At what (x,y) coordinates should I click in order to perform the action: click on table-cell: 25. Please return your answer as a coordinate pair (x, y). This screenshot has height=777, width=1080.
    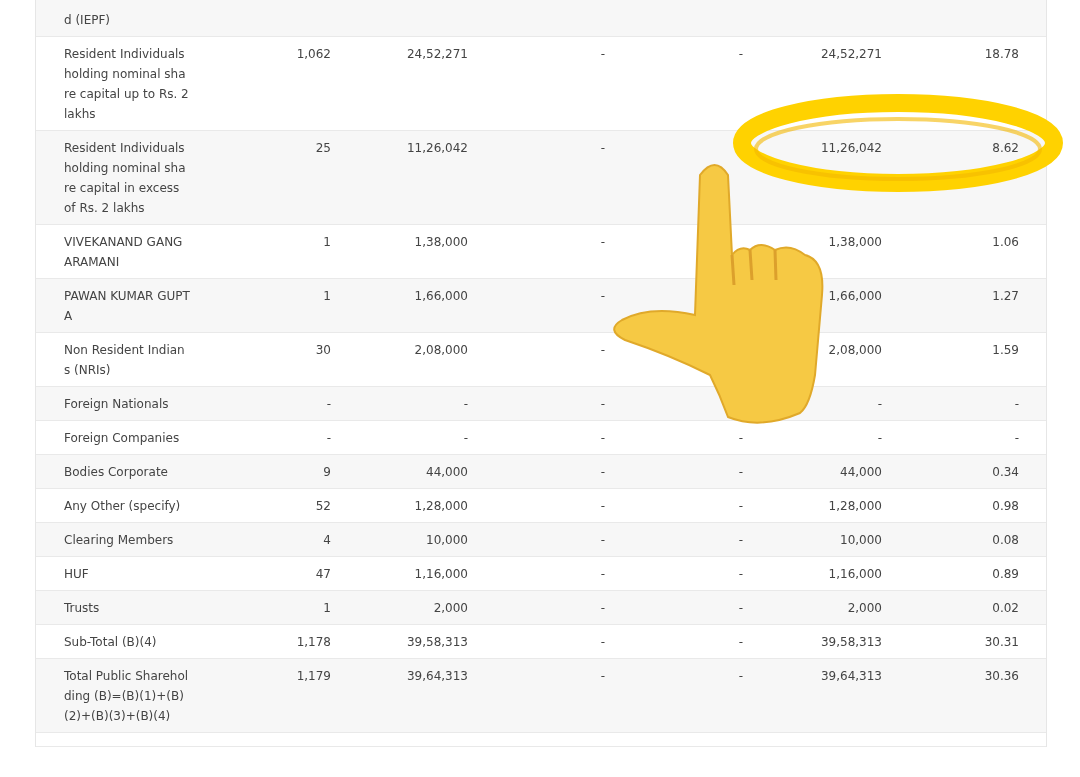
    Looking at the image, I should click on (323, 148).